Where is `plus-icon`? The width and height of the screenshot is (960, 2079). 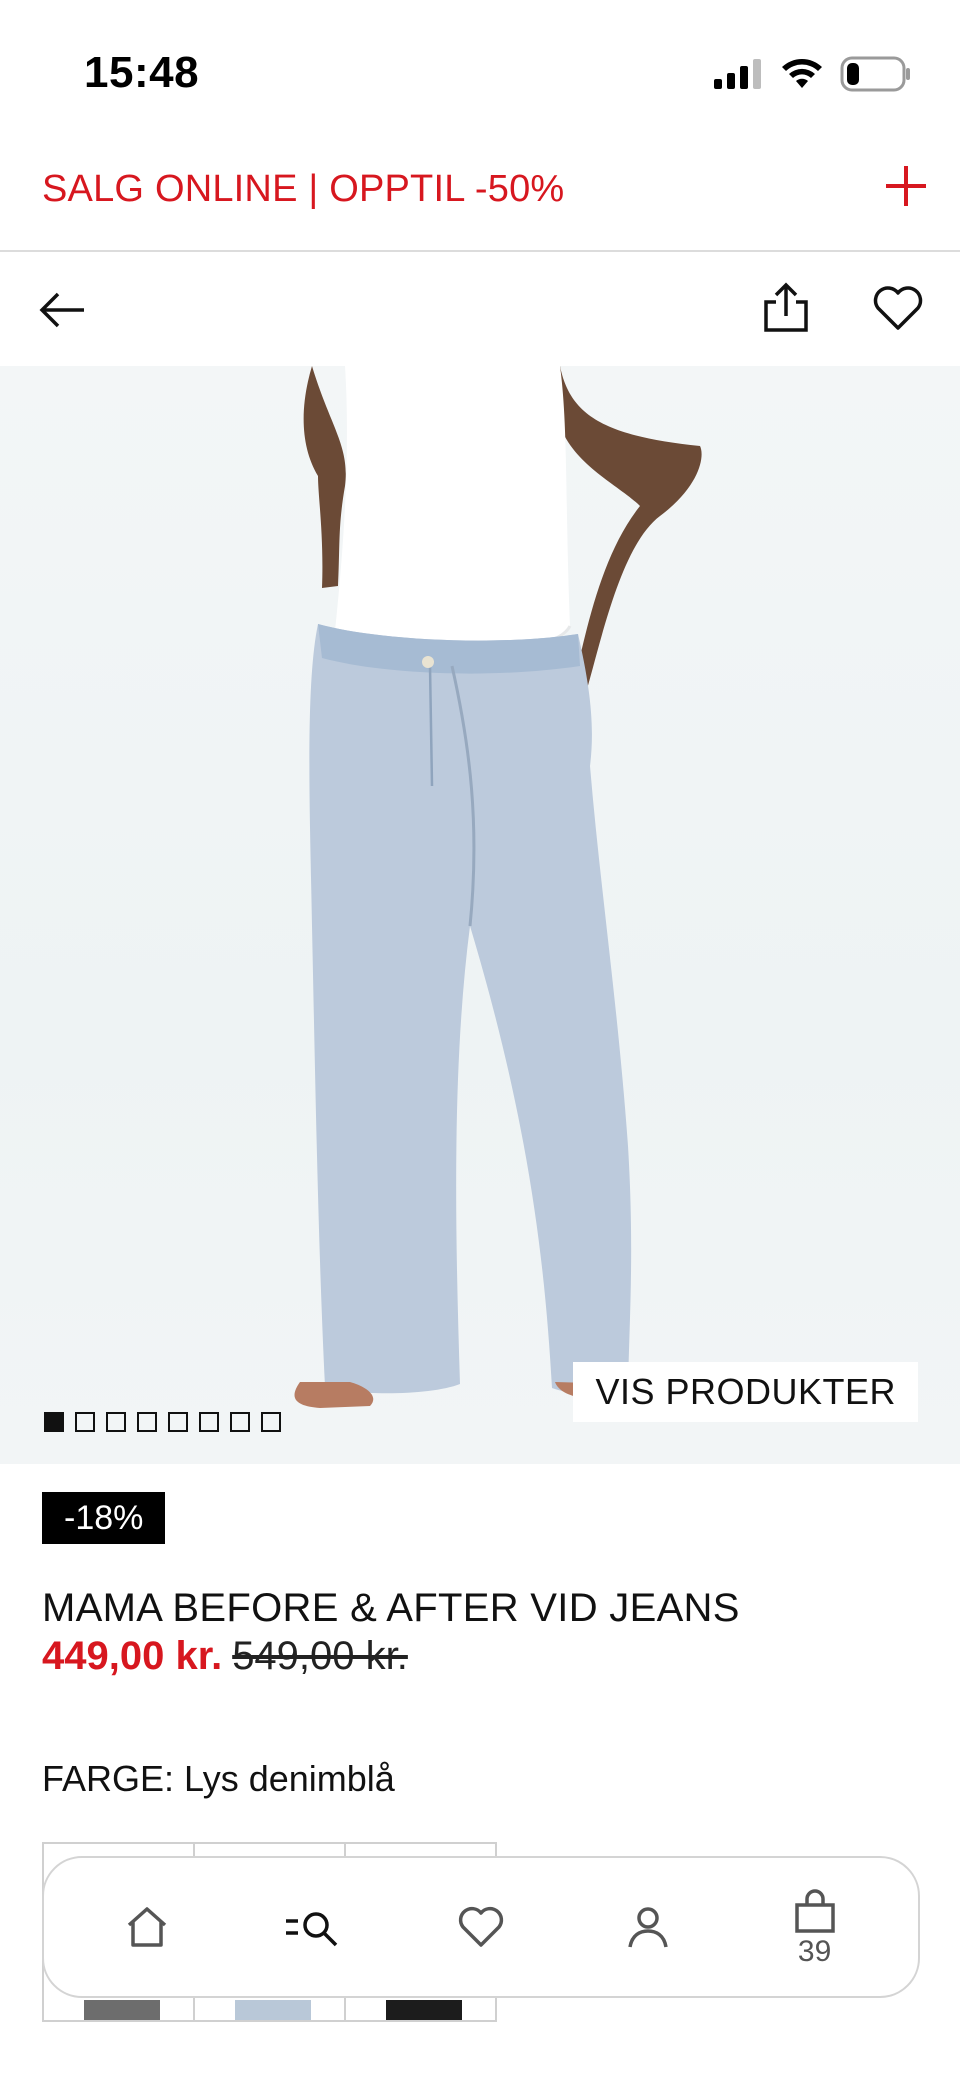 plus-icon is located at coordinates (906, 186).